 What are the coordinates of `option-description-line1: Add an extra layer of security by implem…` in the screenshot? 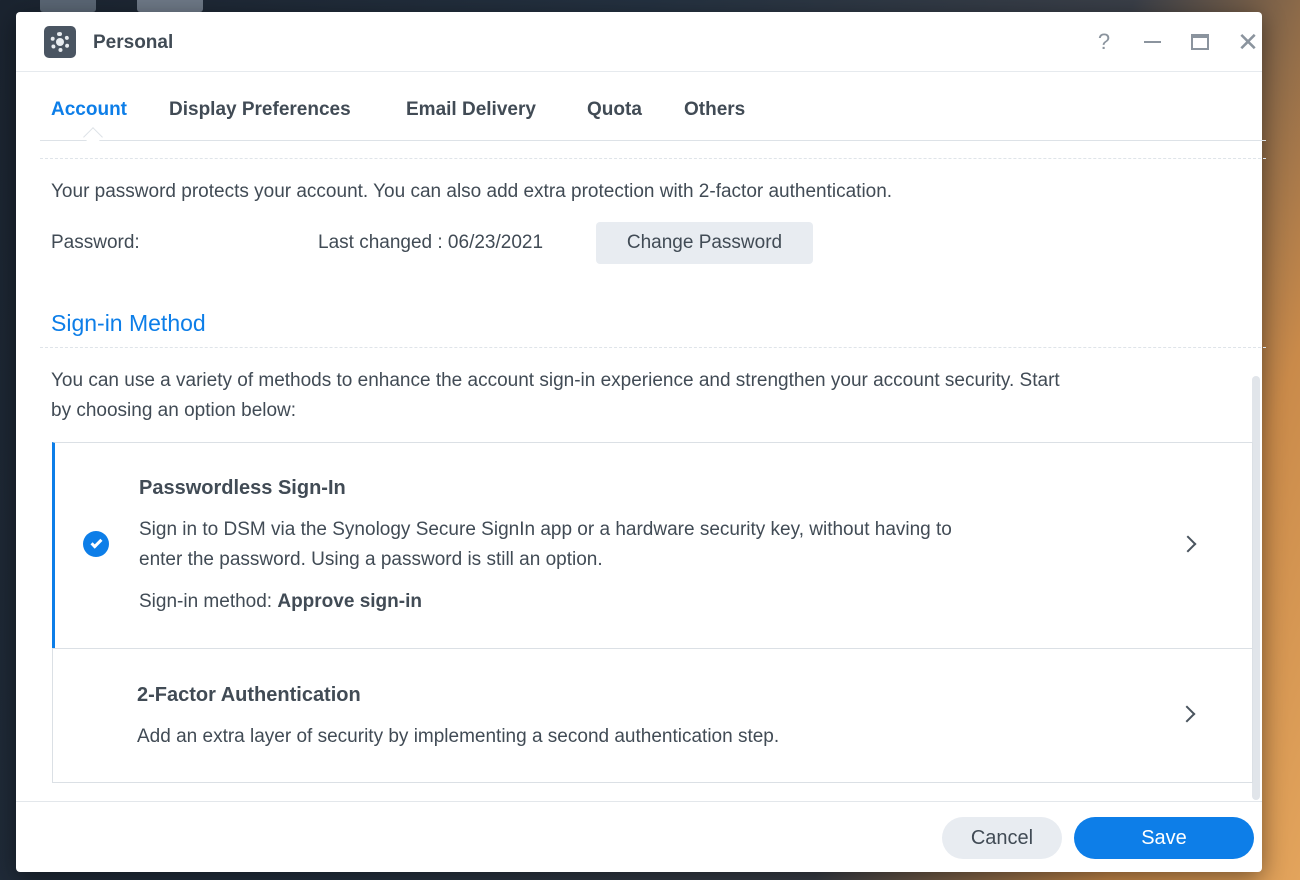 It's located at (458, 736).